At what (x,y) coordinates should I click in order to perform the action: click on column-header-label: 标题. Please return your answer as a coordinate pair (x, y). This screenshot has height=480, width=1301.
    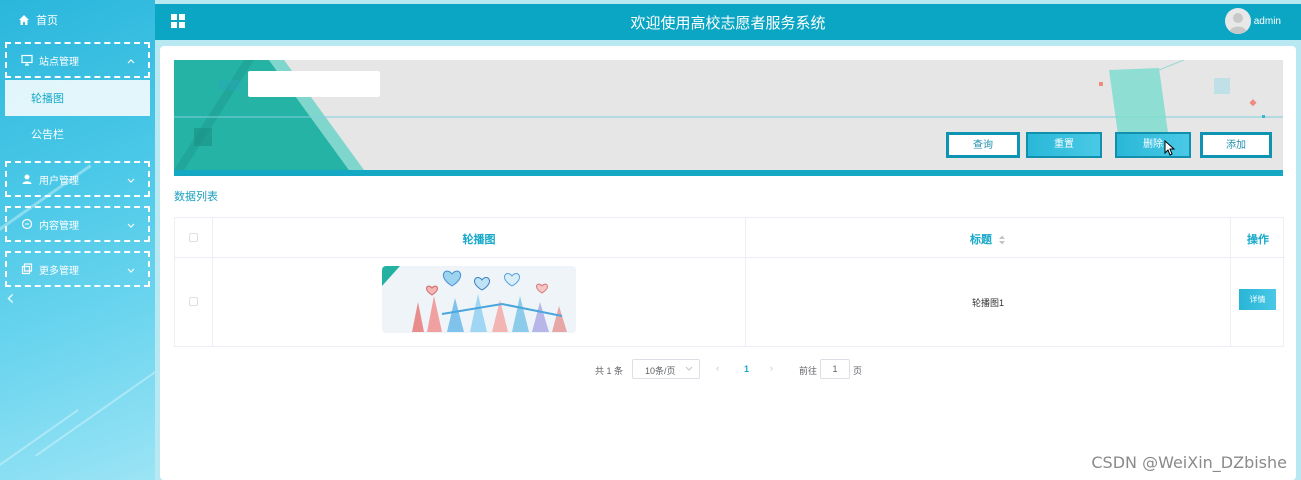
    Looking at the image, I should click on (980, 240).